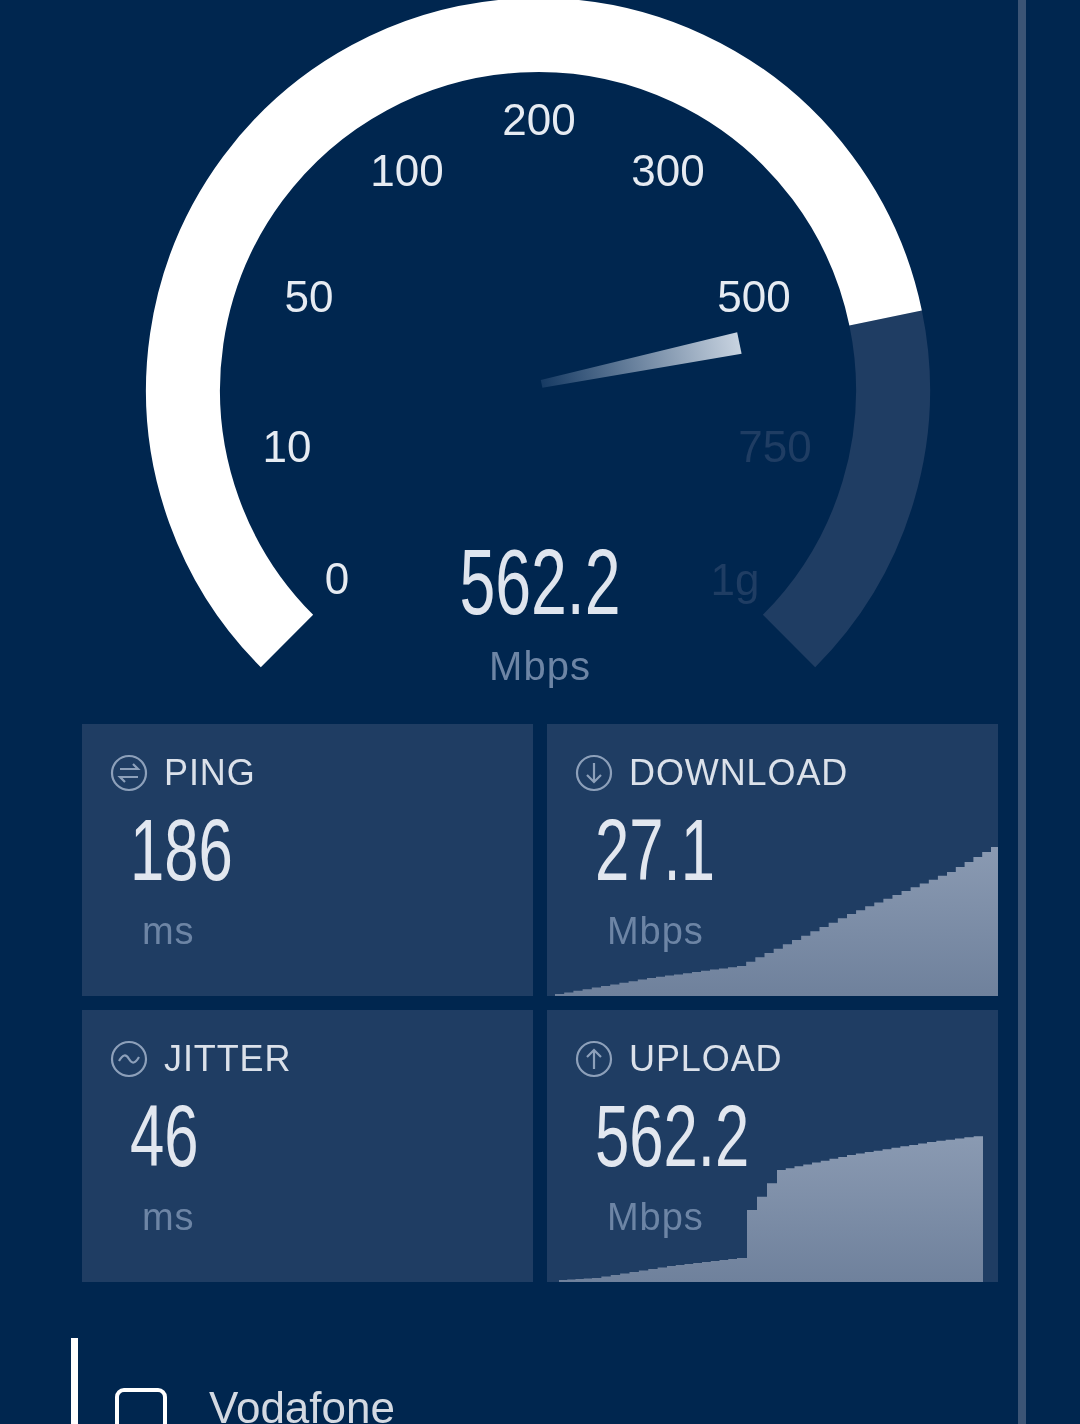 The image size is (1080, 1424). Describe the element at coordinates (302, 1405) in the screenshot. I see `provider-name: Vodafone` at that location.